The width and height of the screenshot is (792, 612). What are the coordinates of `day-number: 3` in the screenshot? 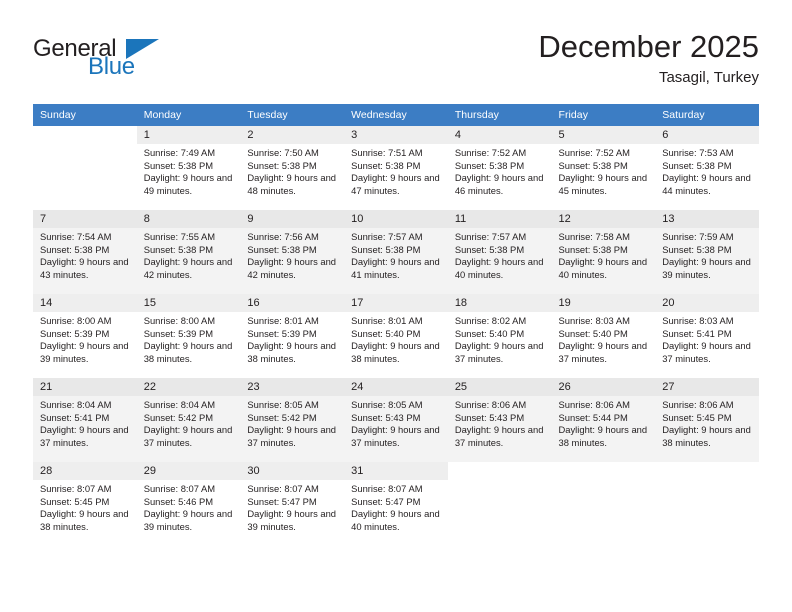 It's located at (396, 135).